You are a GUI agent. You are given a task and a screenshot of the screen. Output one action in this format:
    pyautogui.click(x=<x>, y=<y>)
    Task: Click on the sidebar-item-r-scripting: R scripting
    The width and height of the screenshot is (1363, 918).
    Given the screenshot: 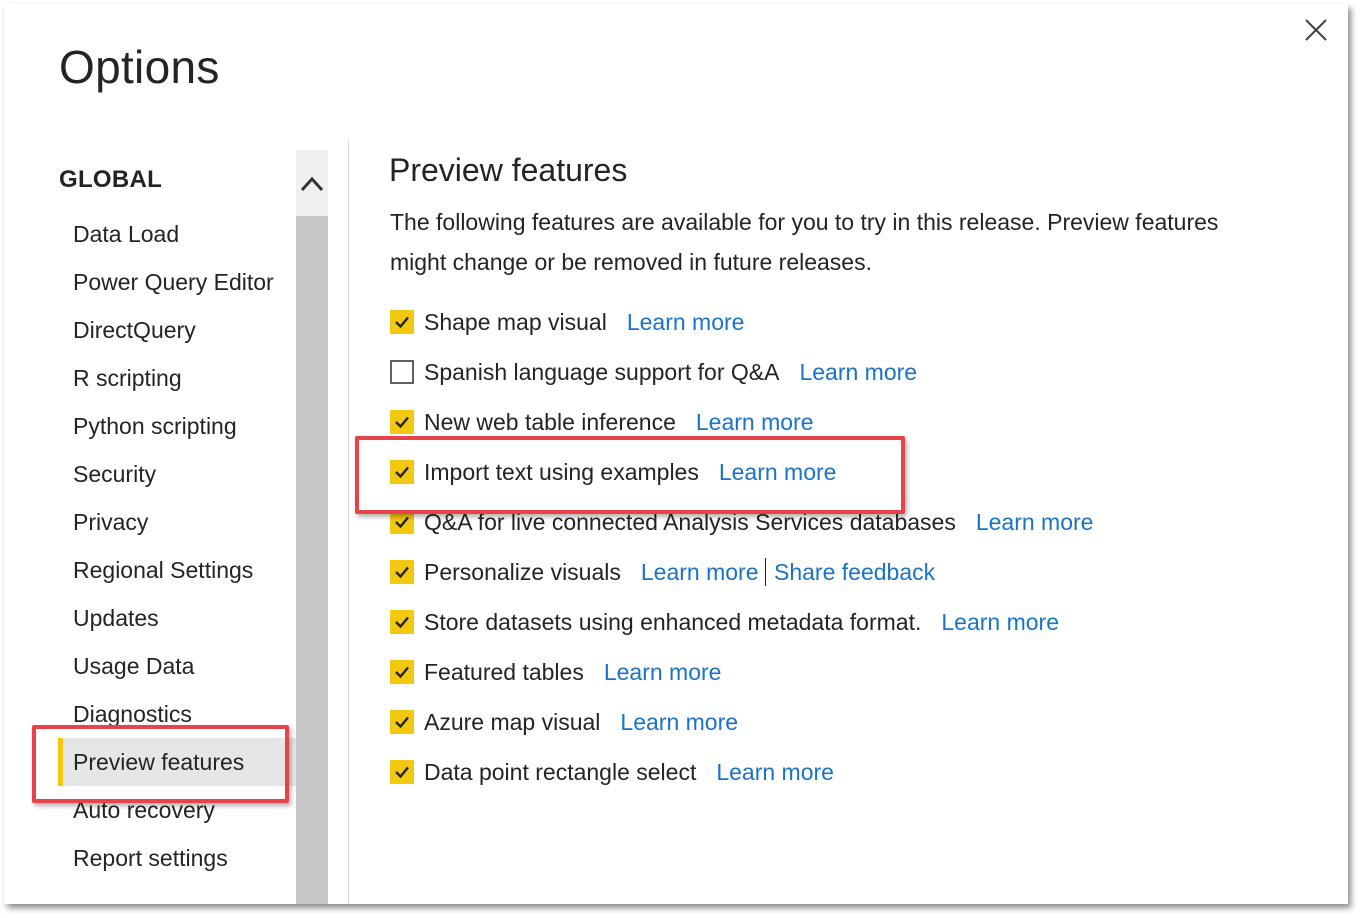 What is the action you would take?
    pyautogui.click(x=152, y=378)
    